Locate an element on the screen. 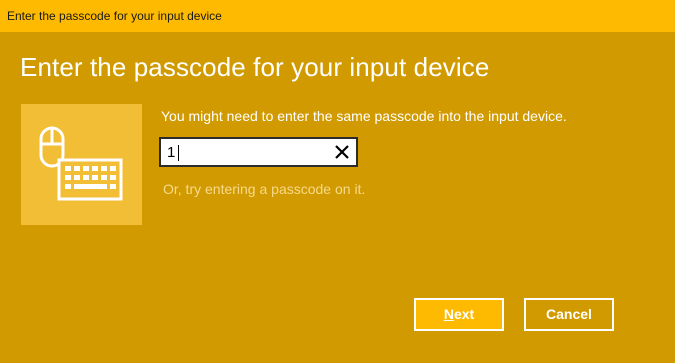  title-bar: Enter the passcode for your input device is located at coordinates (337, 16).